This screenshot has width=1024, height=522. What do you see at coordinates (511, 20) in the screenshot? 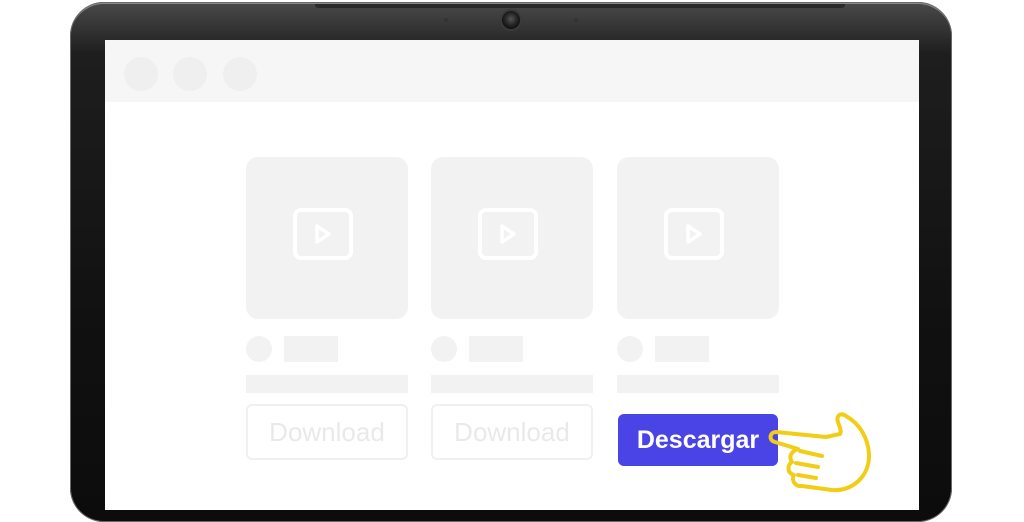
I see `webcam-icon` at bounding box center [511, 20].